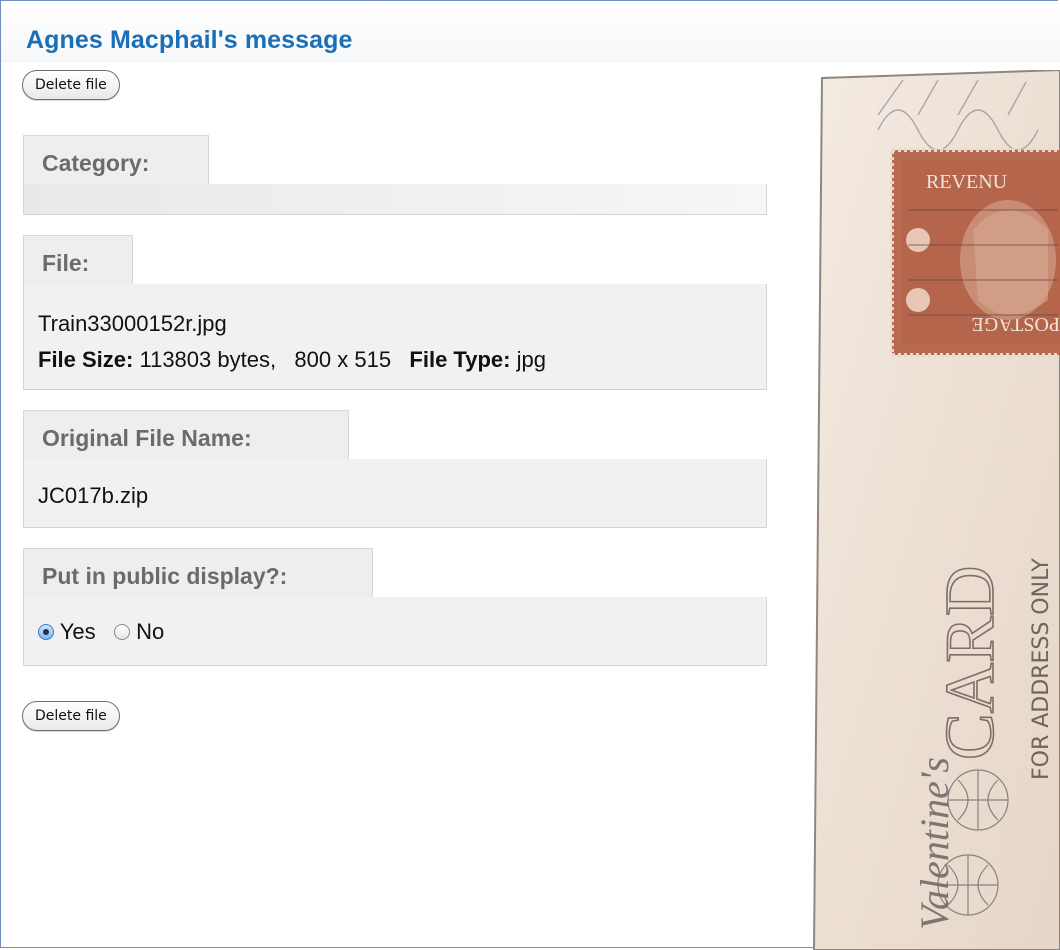 The height and width of the screenshot is (950, 1060). I want to click on original-name-value: JC017b.zip, so click(93, 495).